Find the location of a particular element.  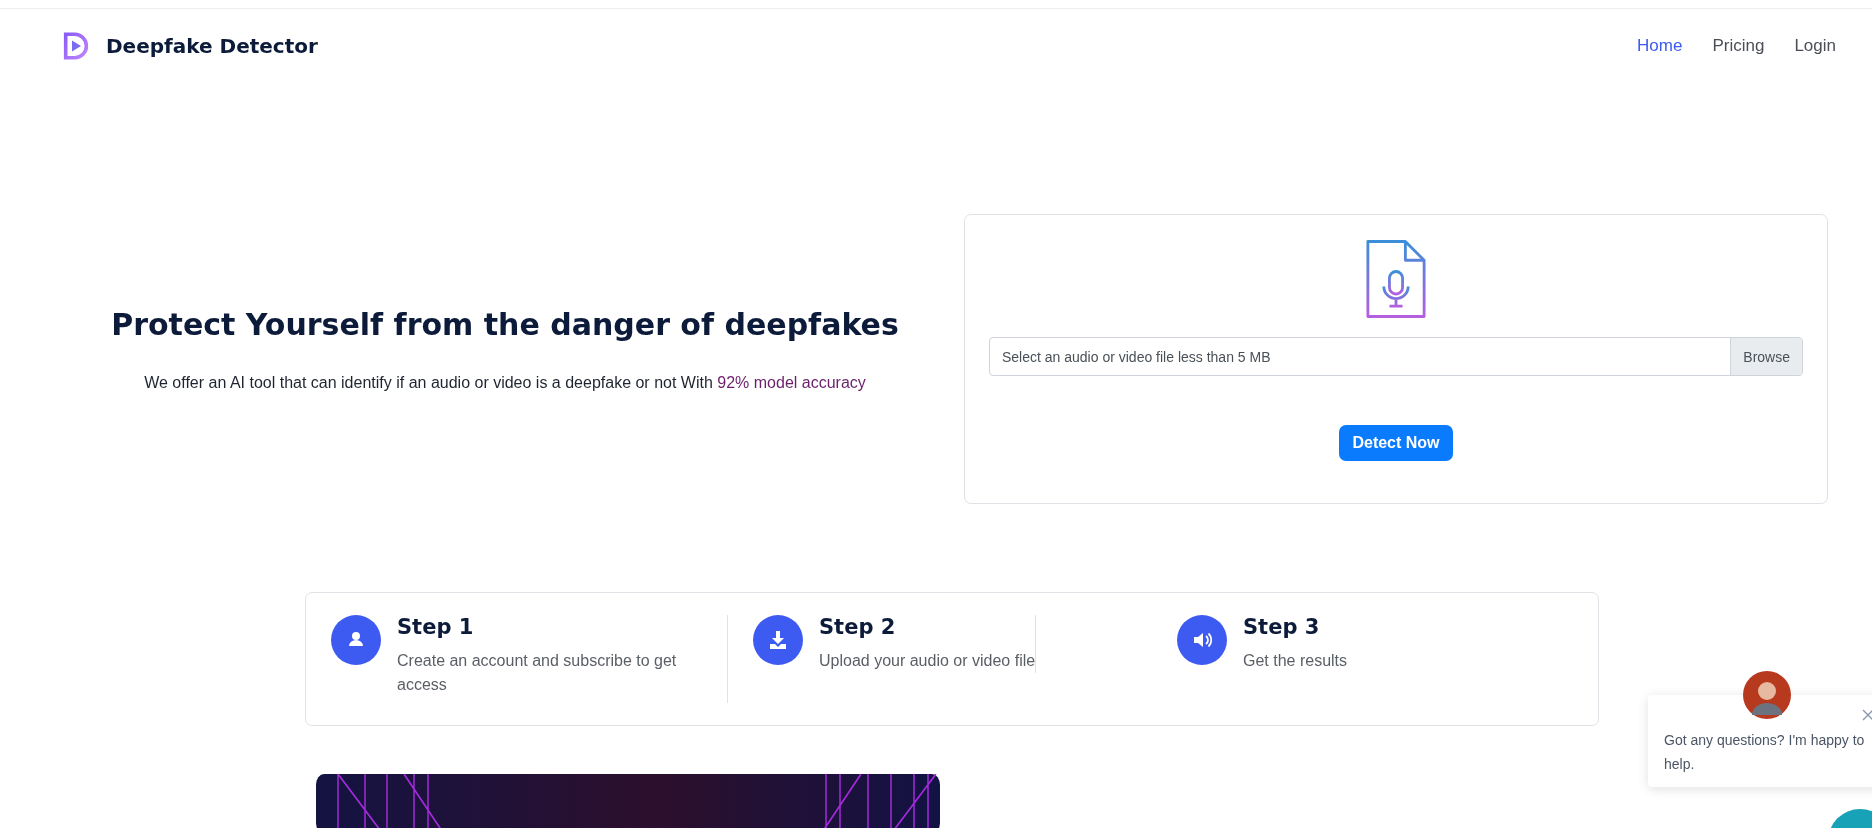

detect-now-button: Detect Now is located at coordinates (1396, 443).